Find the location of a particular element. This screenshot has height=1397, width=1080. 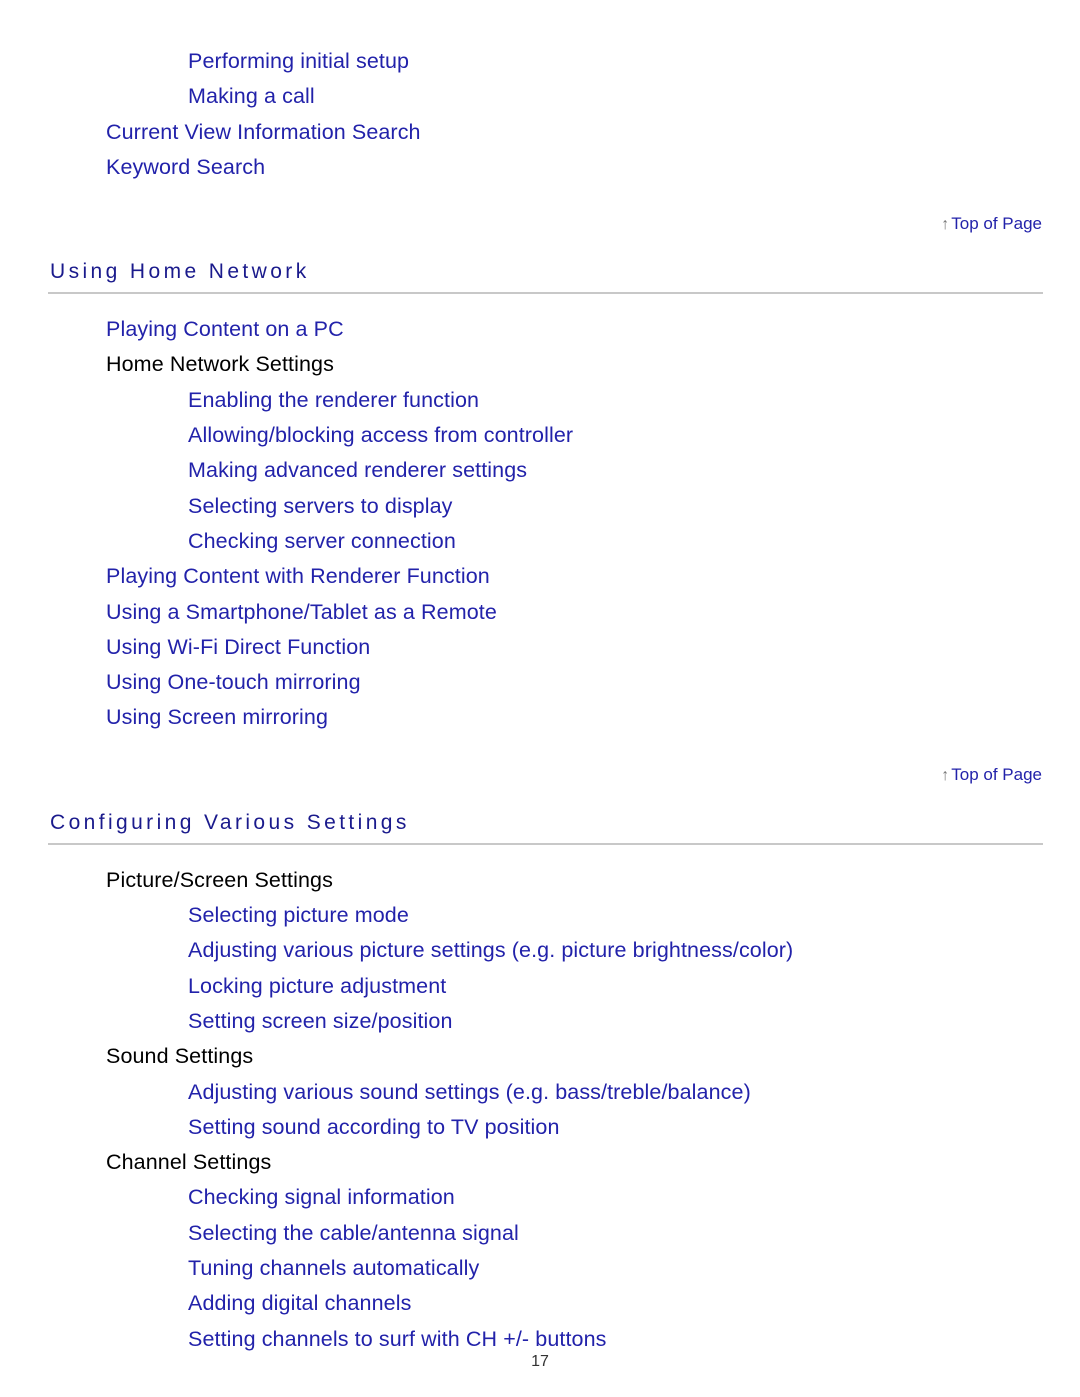

toc-link: Enabling the renderer function is located at coordinates (540, 400).